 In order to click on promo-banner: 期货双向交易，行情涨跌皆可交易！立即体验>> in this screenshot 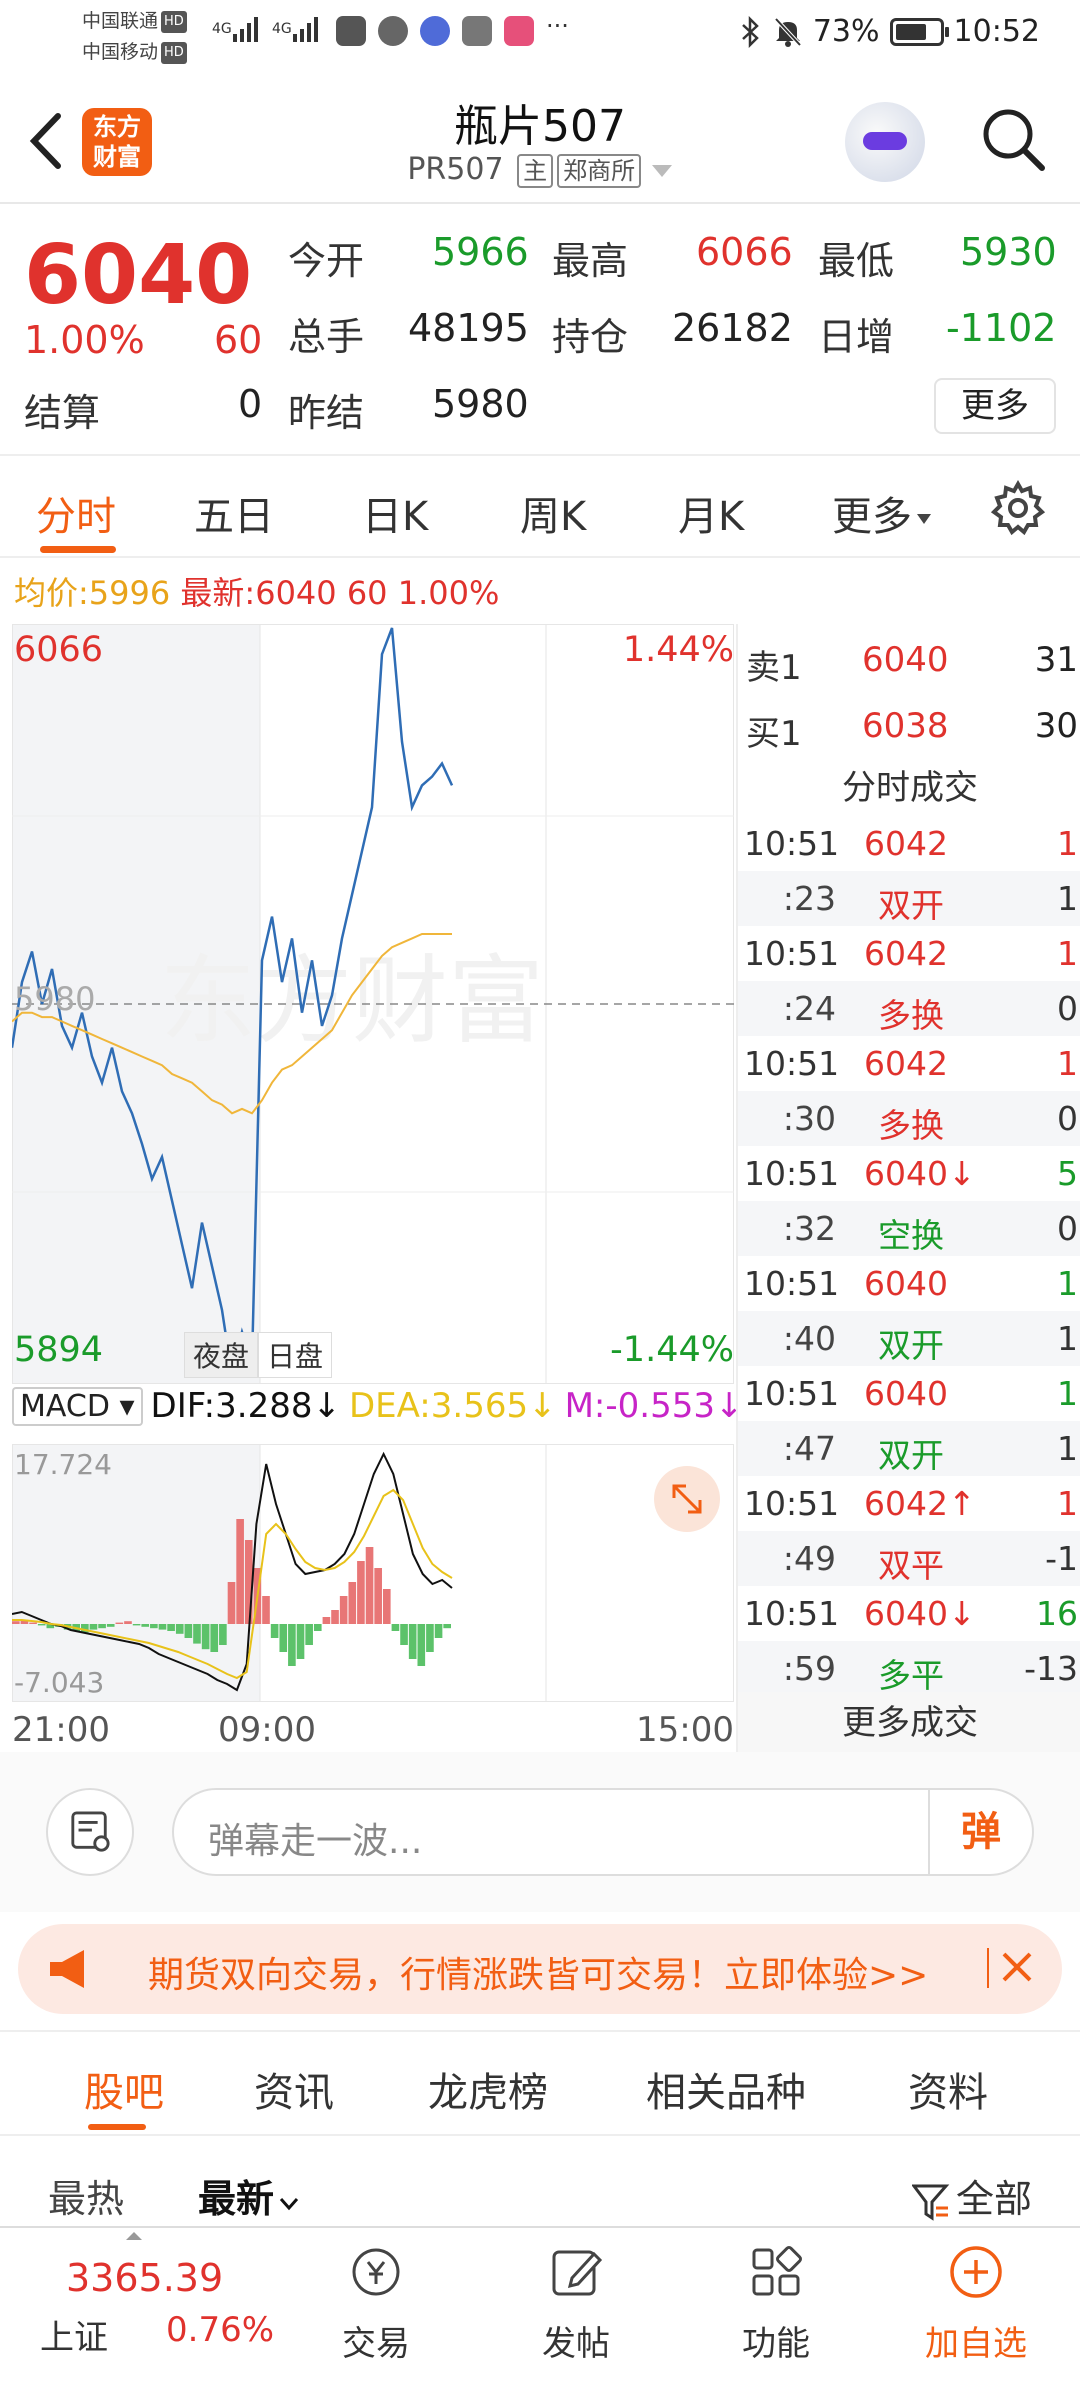, I will do `click(540, 1969)`.